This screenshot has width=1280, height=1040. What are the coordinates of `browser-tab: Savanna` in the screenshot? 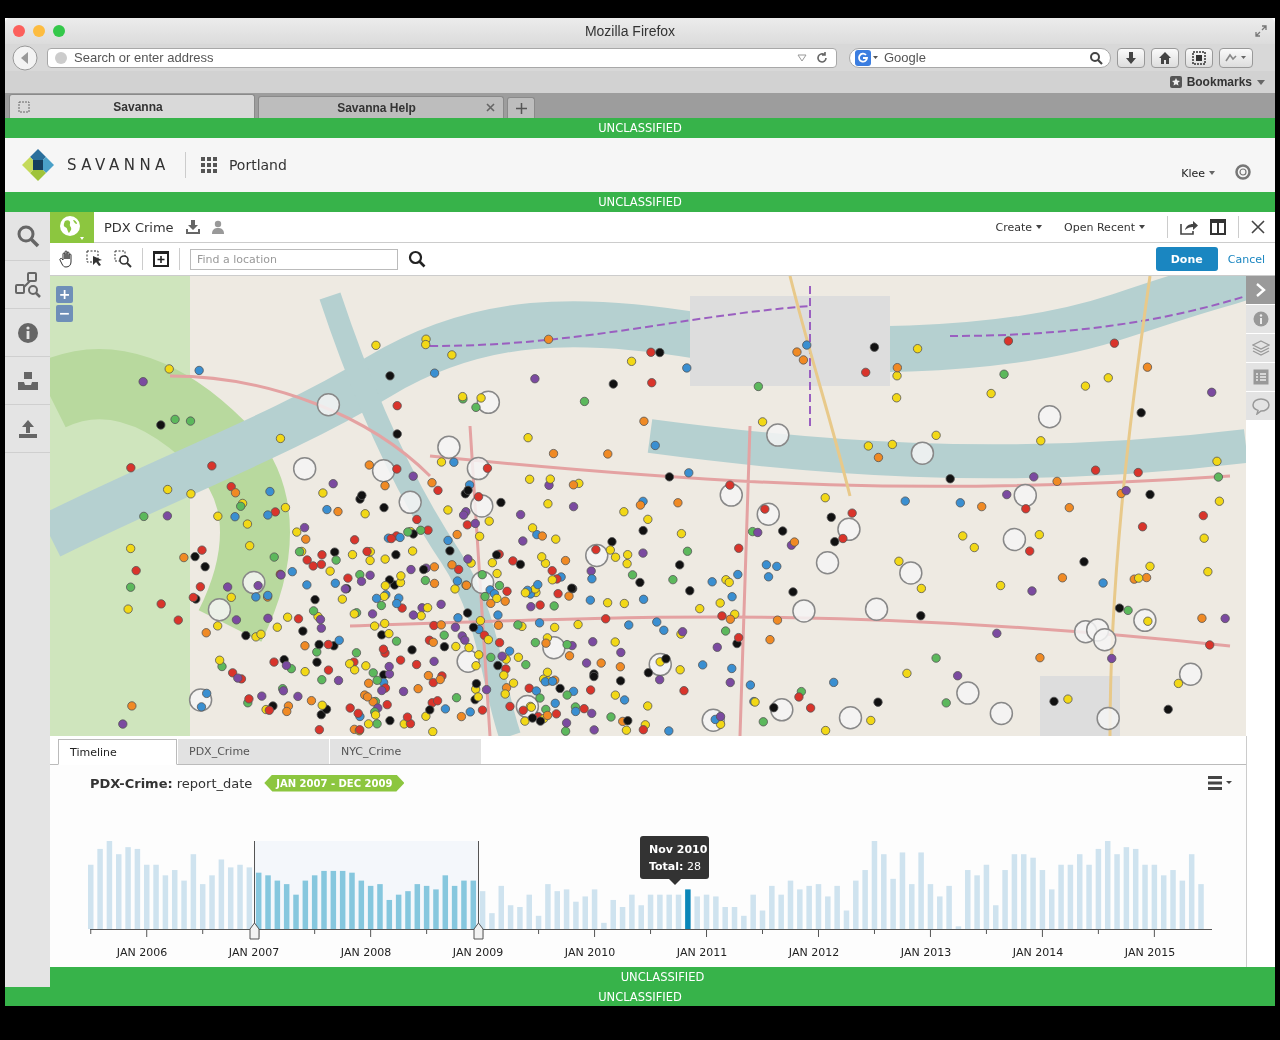 It's located at (132, 106).